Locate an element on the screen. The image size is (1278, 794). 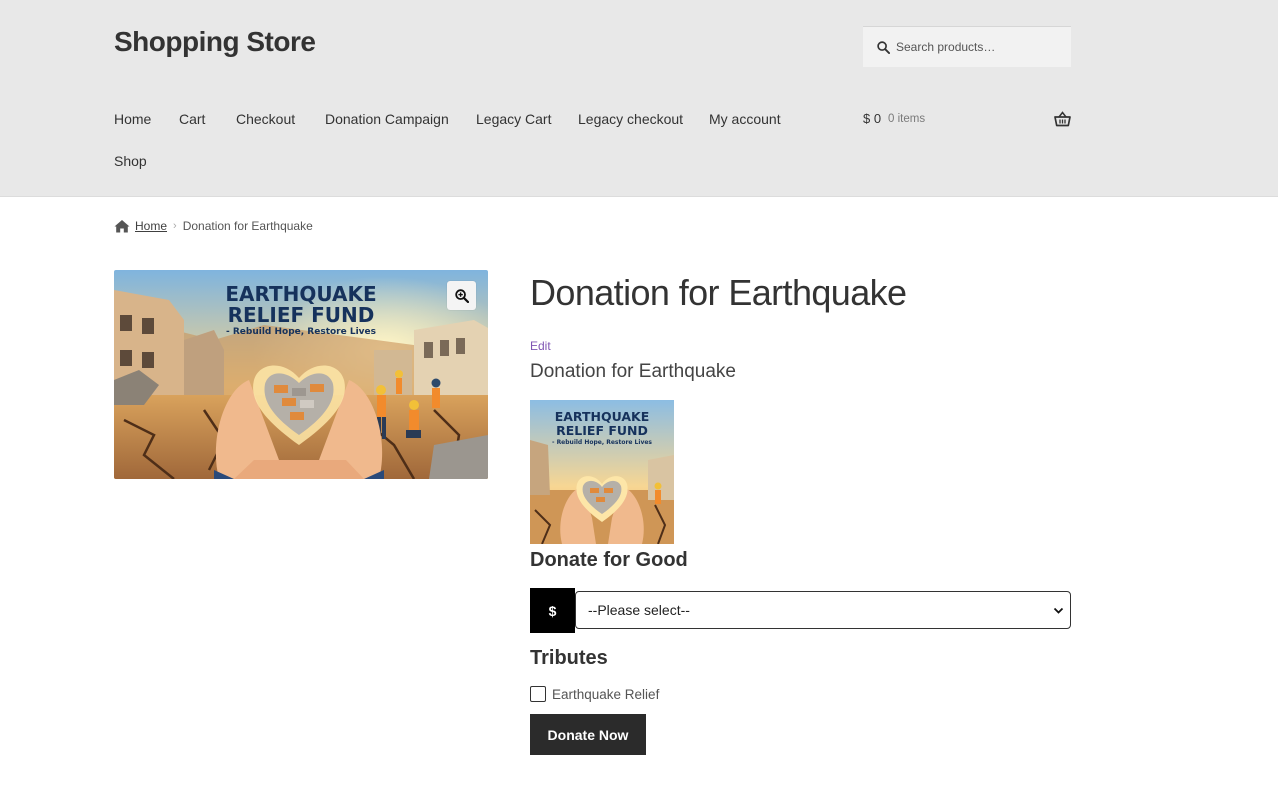
search-input is located at coordinates (981, 47).